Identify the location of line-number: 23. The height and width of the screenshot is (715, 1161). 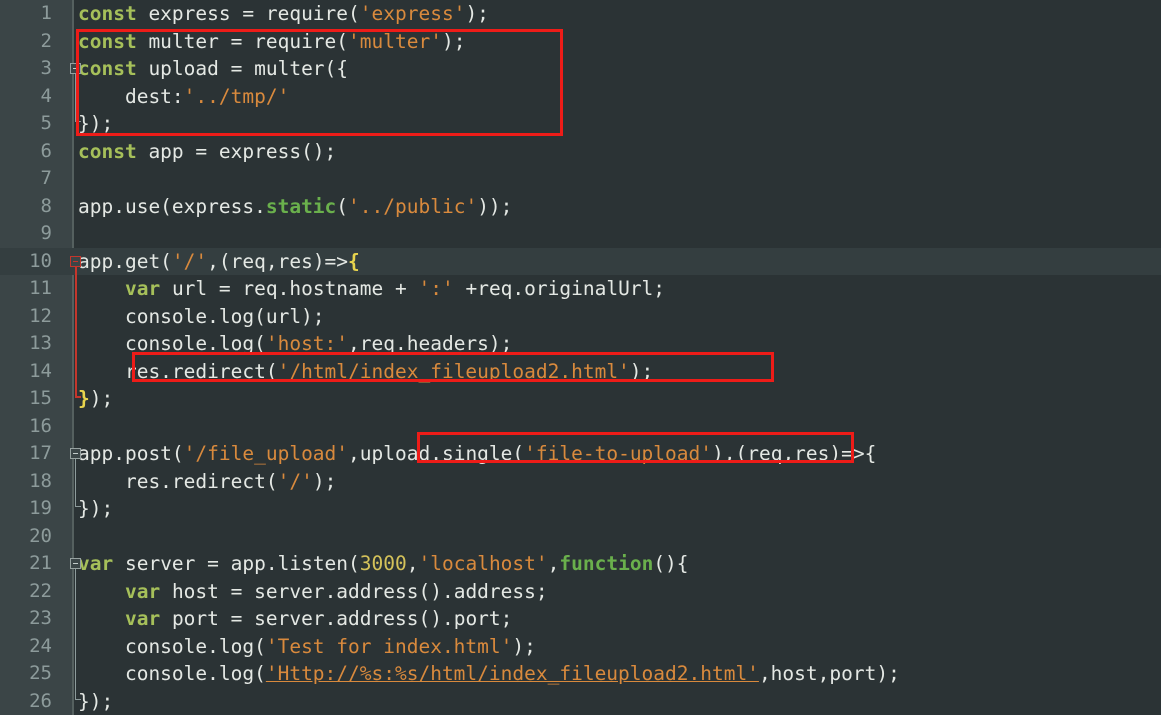
(40, 618).